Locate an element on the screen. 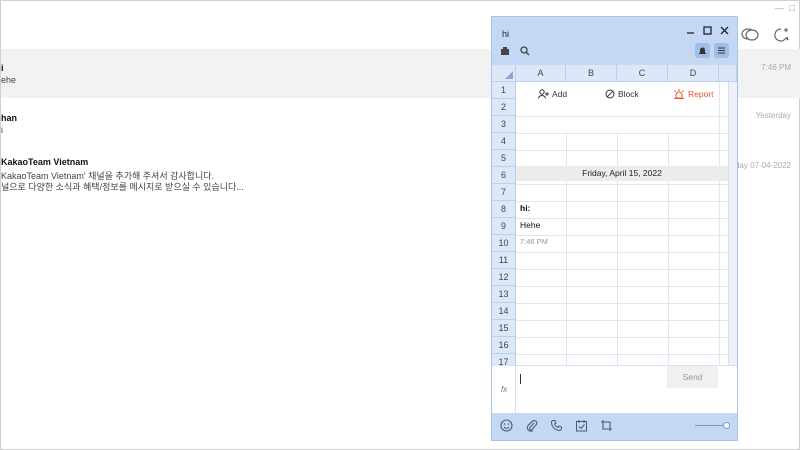  chat-preview: ehe is located at coordinates (9, 80).